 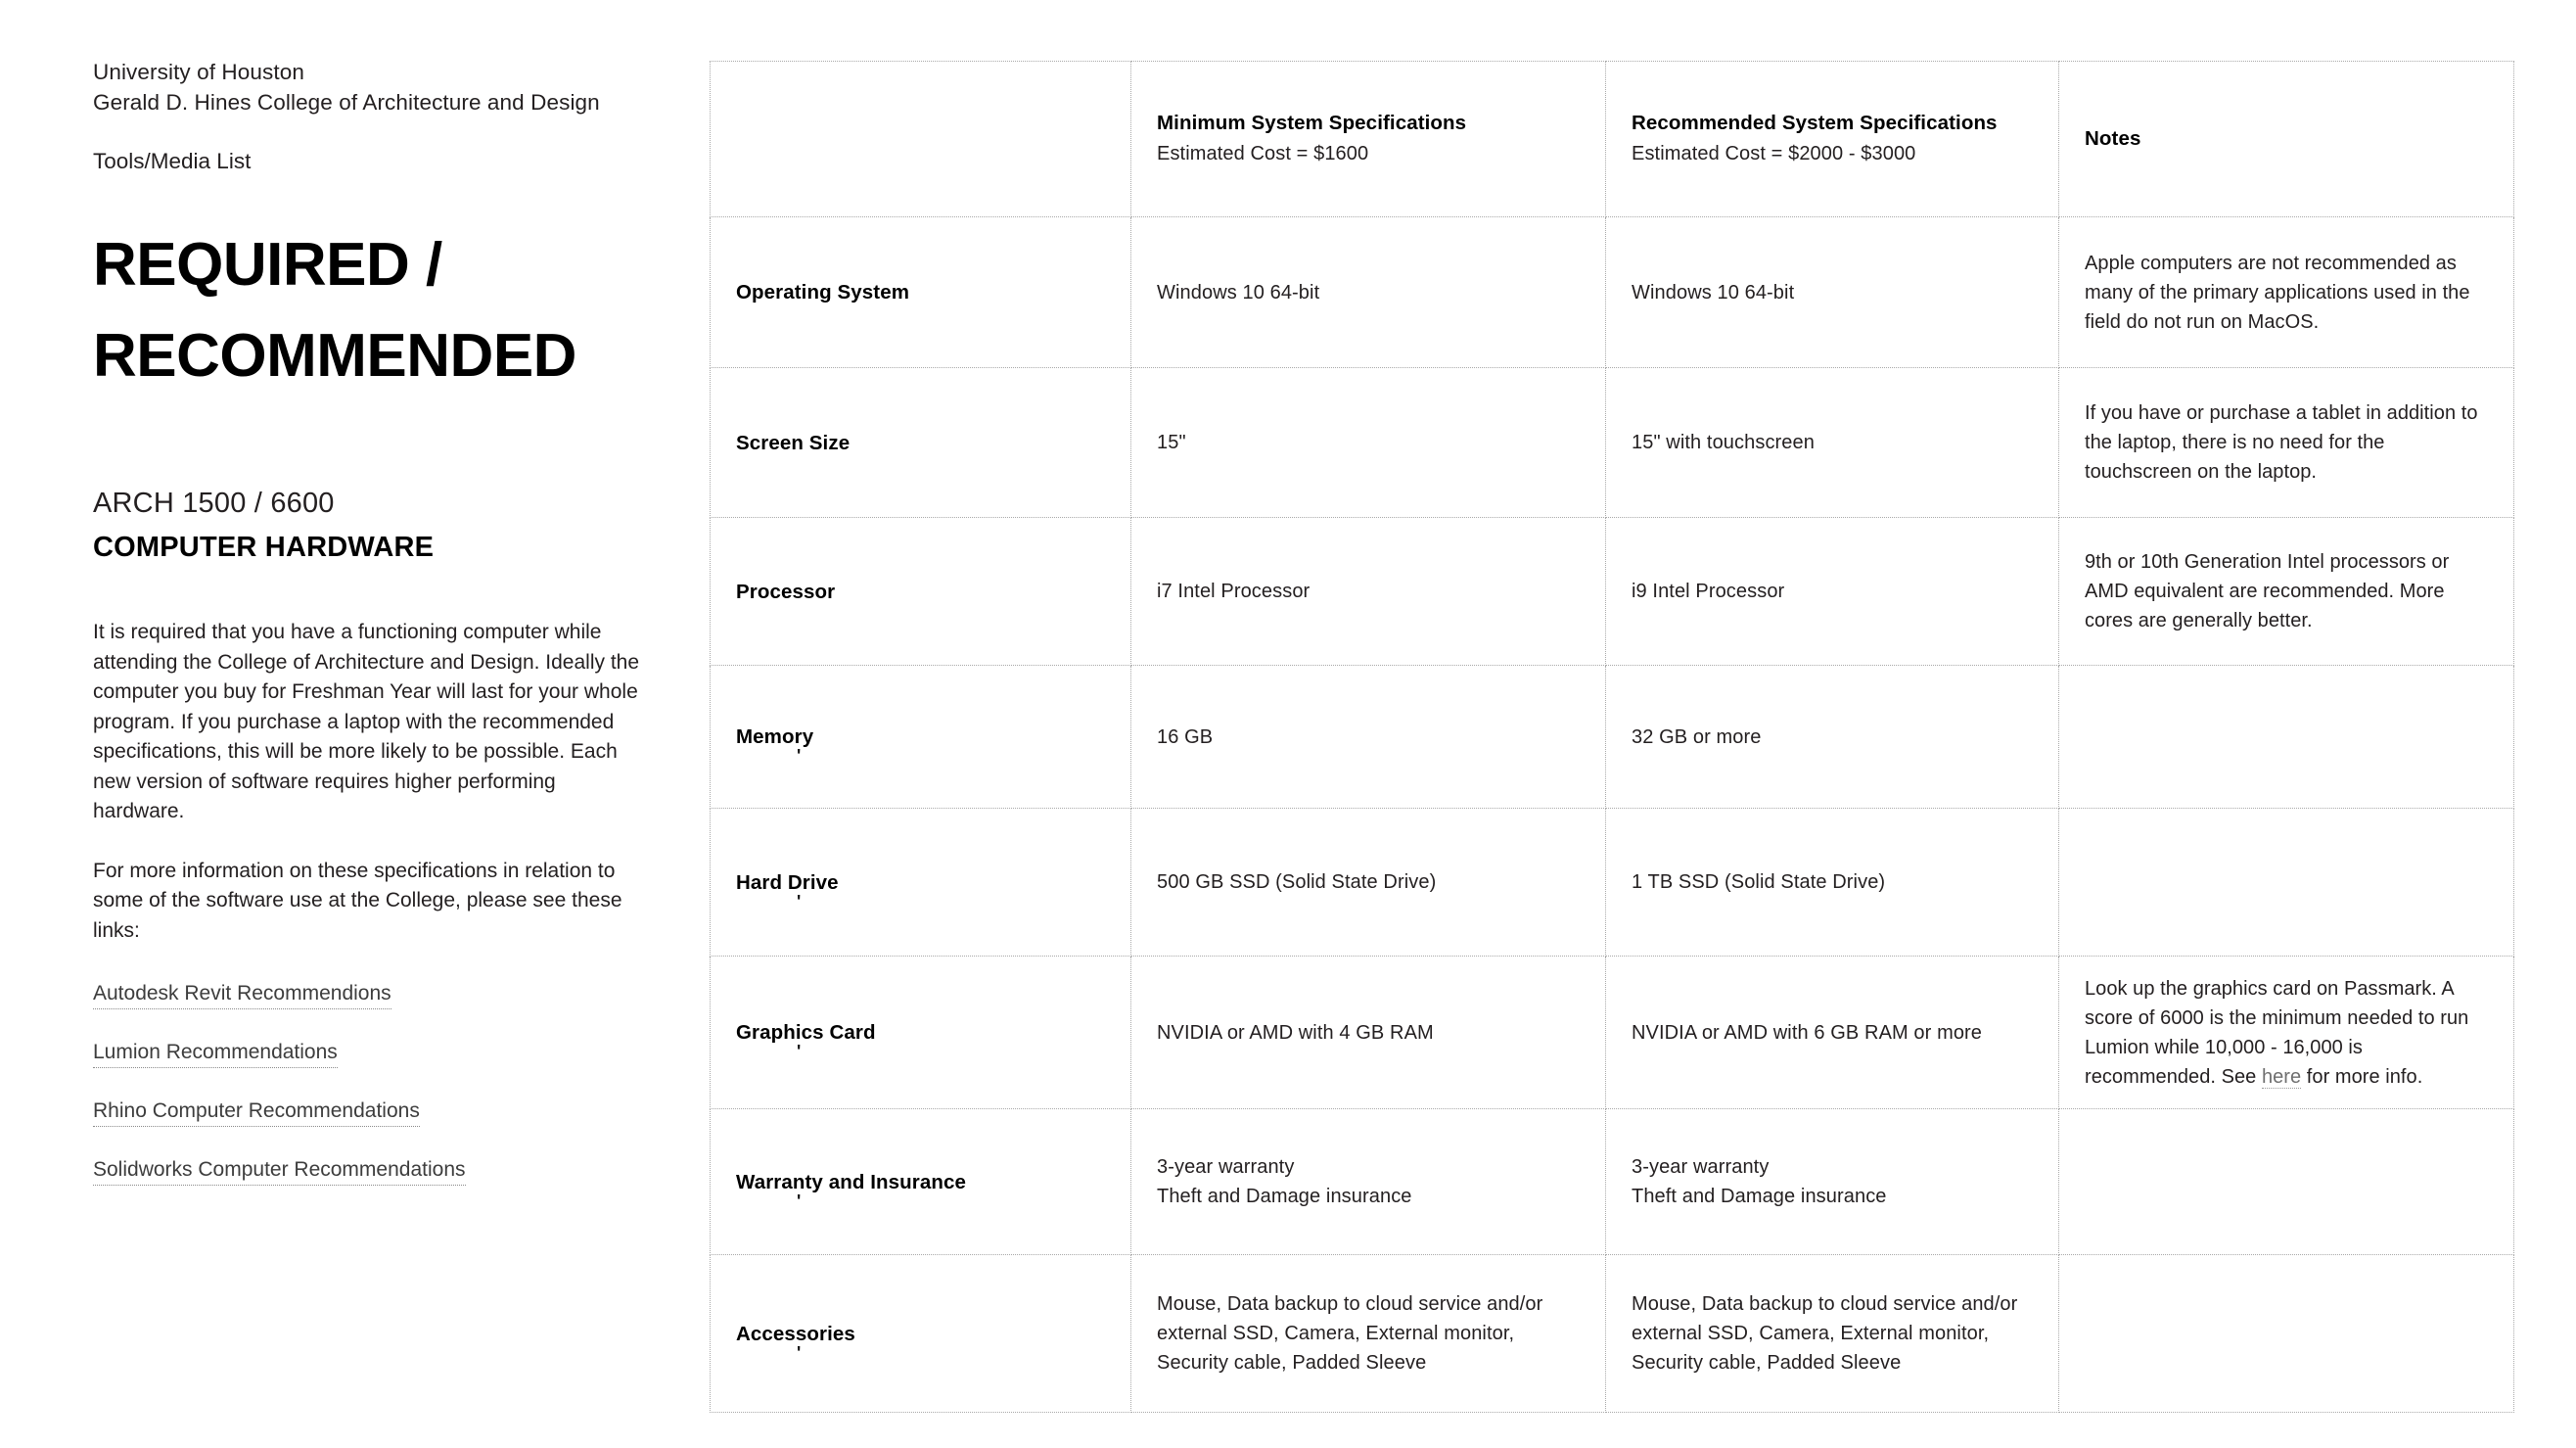 I want to click on cell-notes-hard-drive, so click(x=2286, y=882).